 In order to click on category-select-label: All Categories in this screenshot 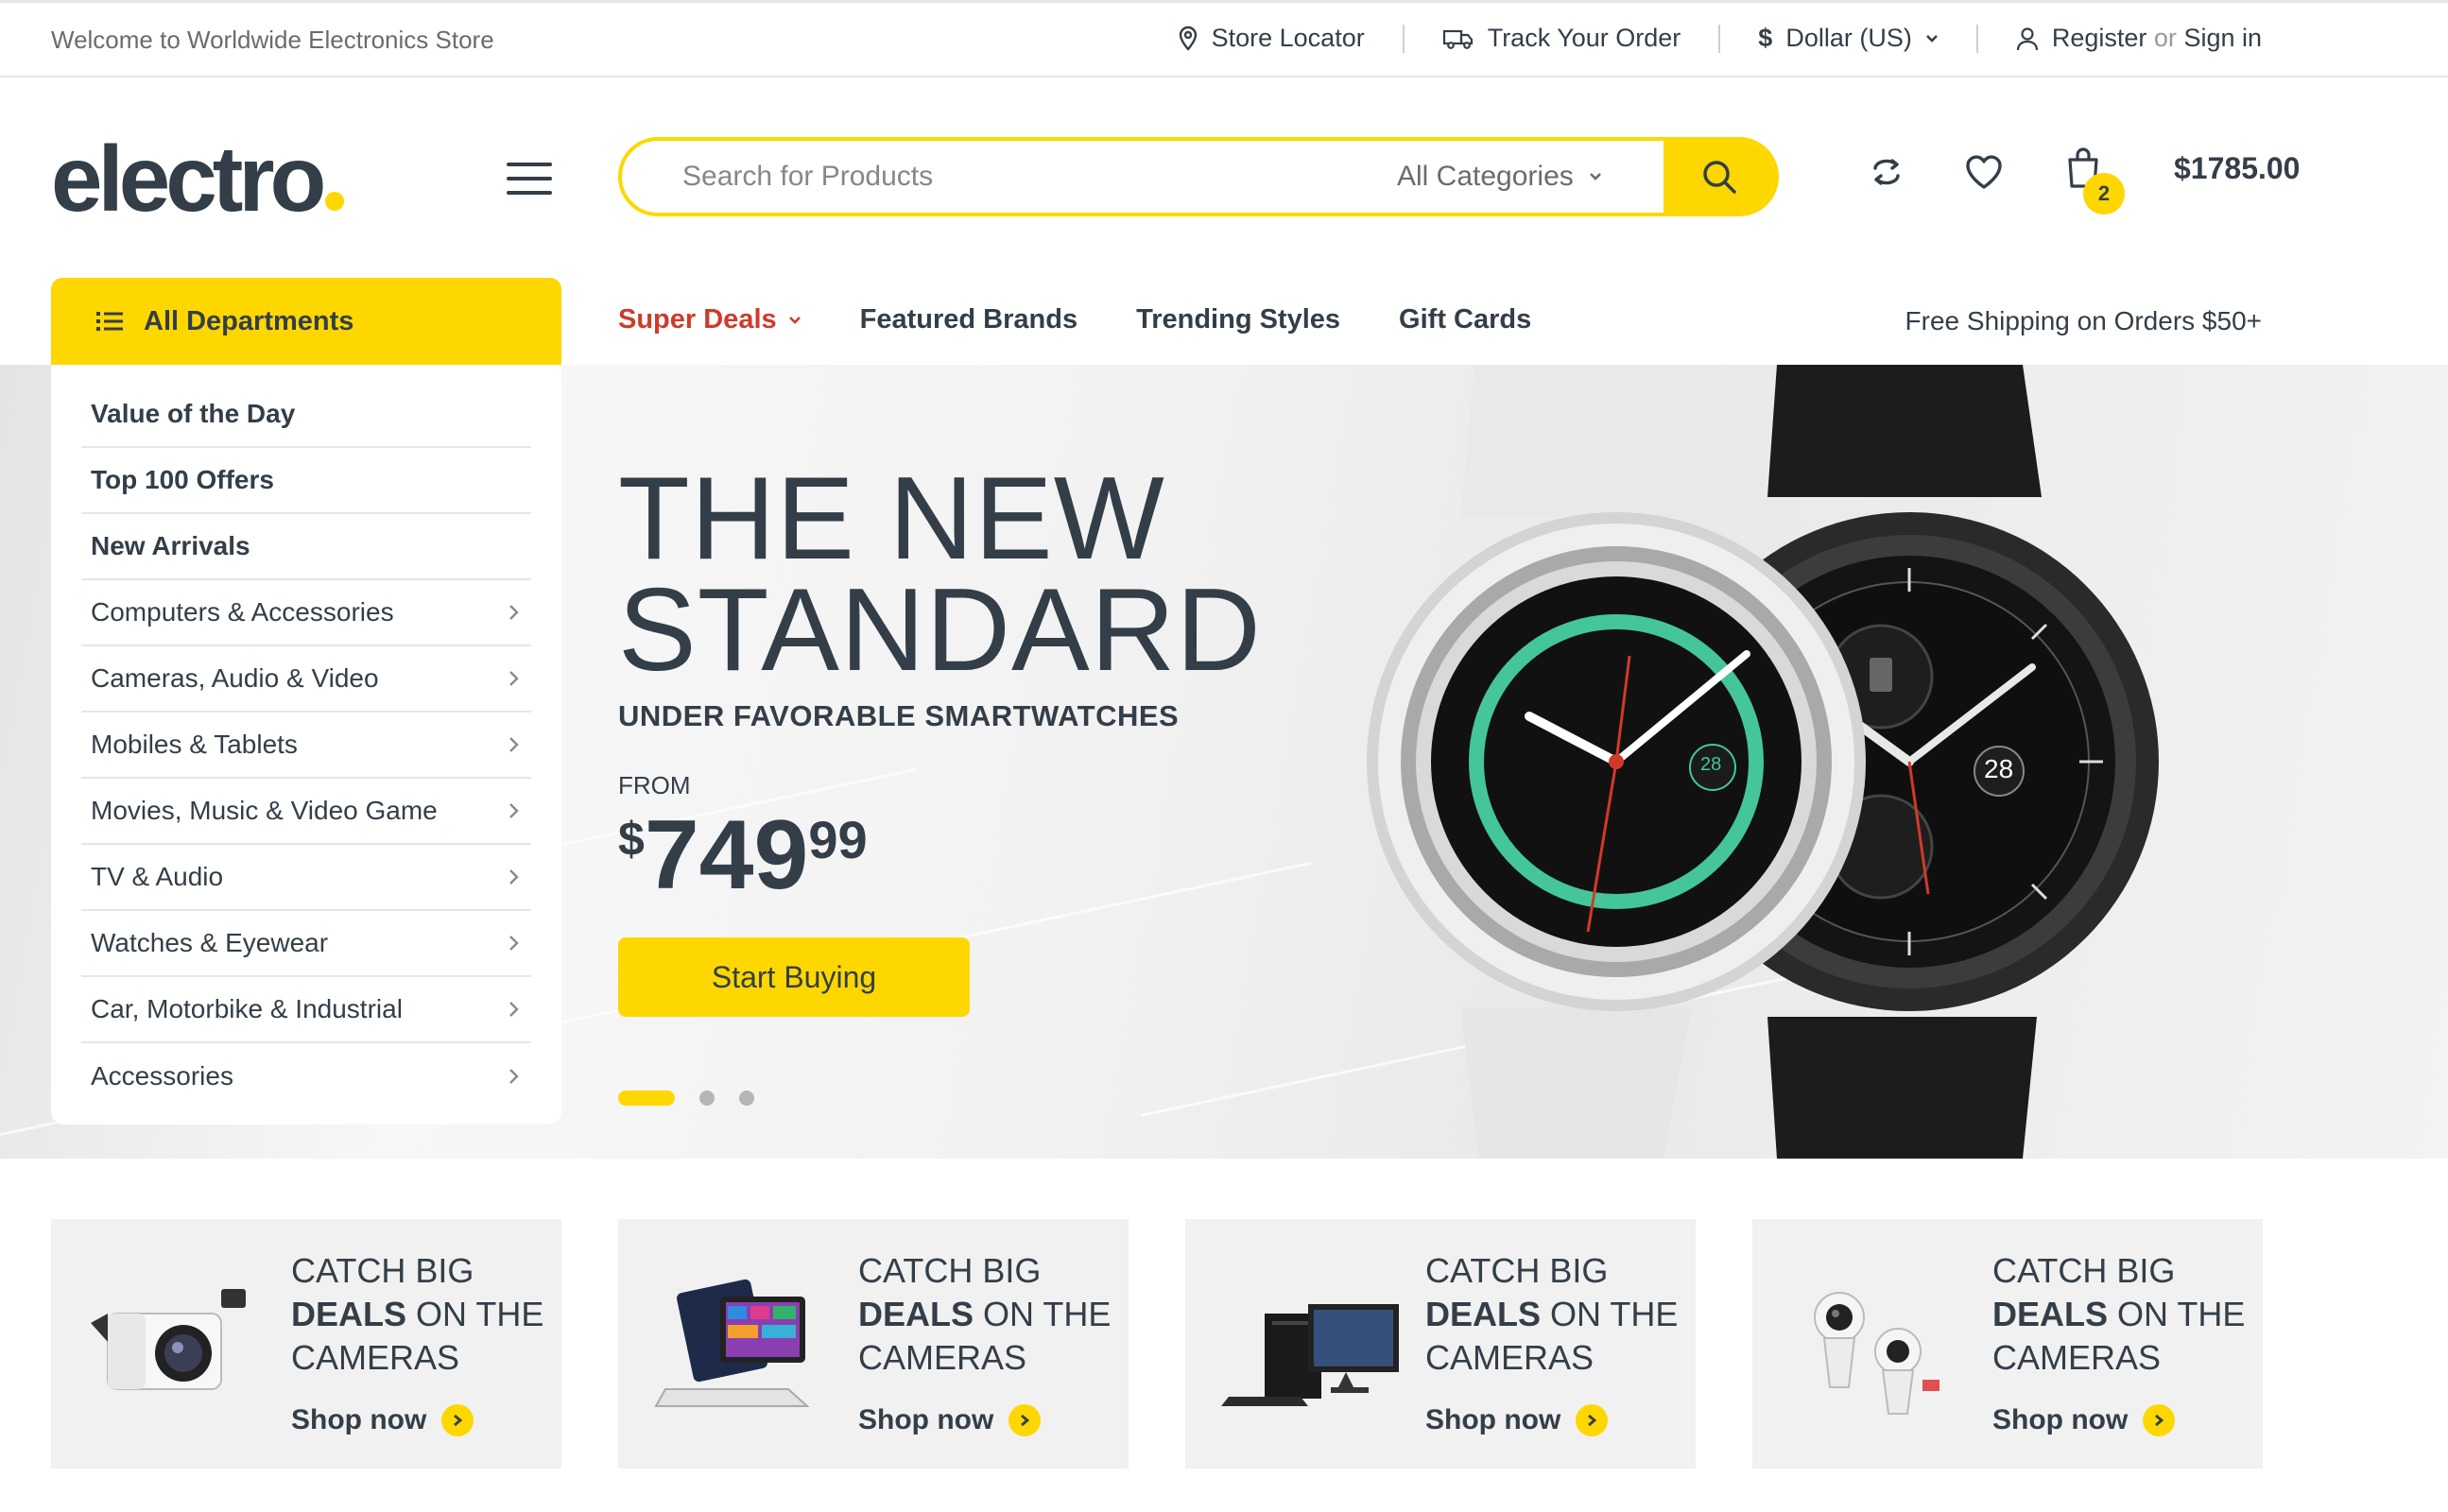, I will do `click(1485, 176)`.